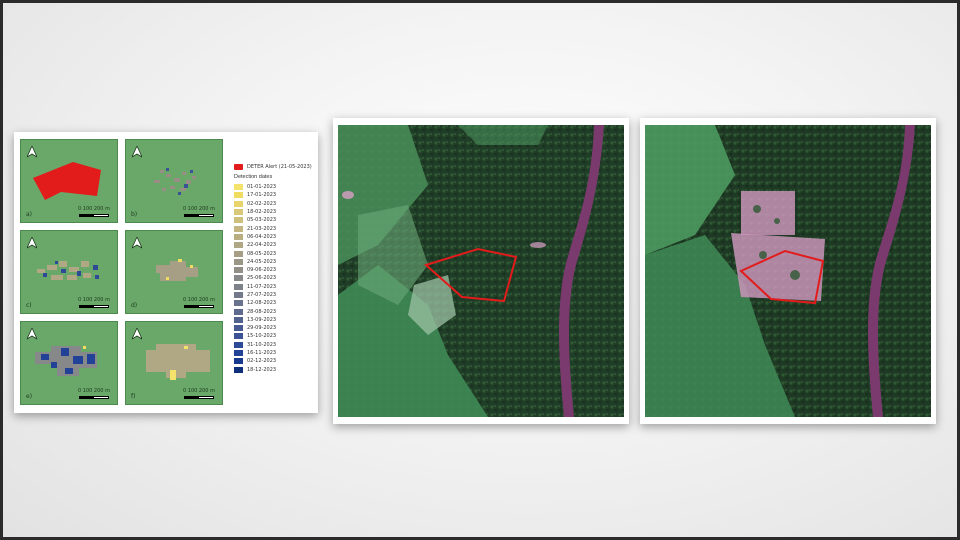 The height and width of the screenshot is (540, 960). I want to click on legend-entry: 17-01-2023, so click(276, 195).